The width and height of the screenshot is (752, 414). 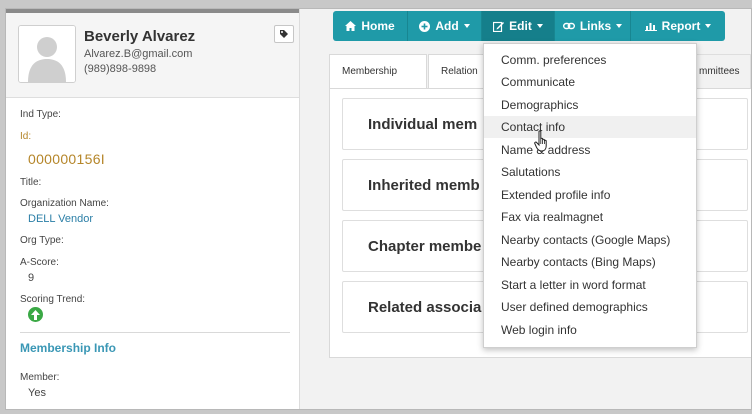 What do you see at coordinates (681, 26) in the screenshot?
I see `report-label: Report` at bounding box center [681, 26].